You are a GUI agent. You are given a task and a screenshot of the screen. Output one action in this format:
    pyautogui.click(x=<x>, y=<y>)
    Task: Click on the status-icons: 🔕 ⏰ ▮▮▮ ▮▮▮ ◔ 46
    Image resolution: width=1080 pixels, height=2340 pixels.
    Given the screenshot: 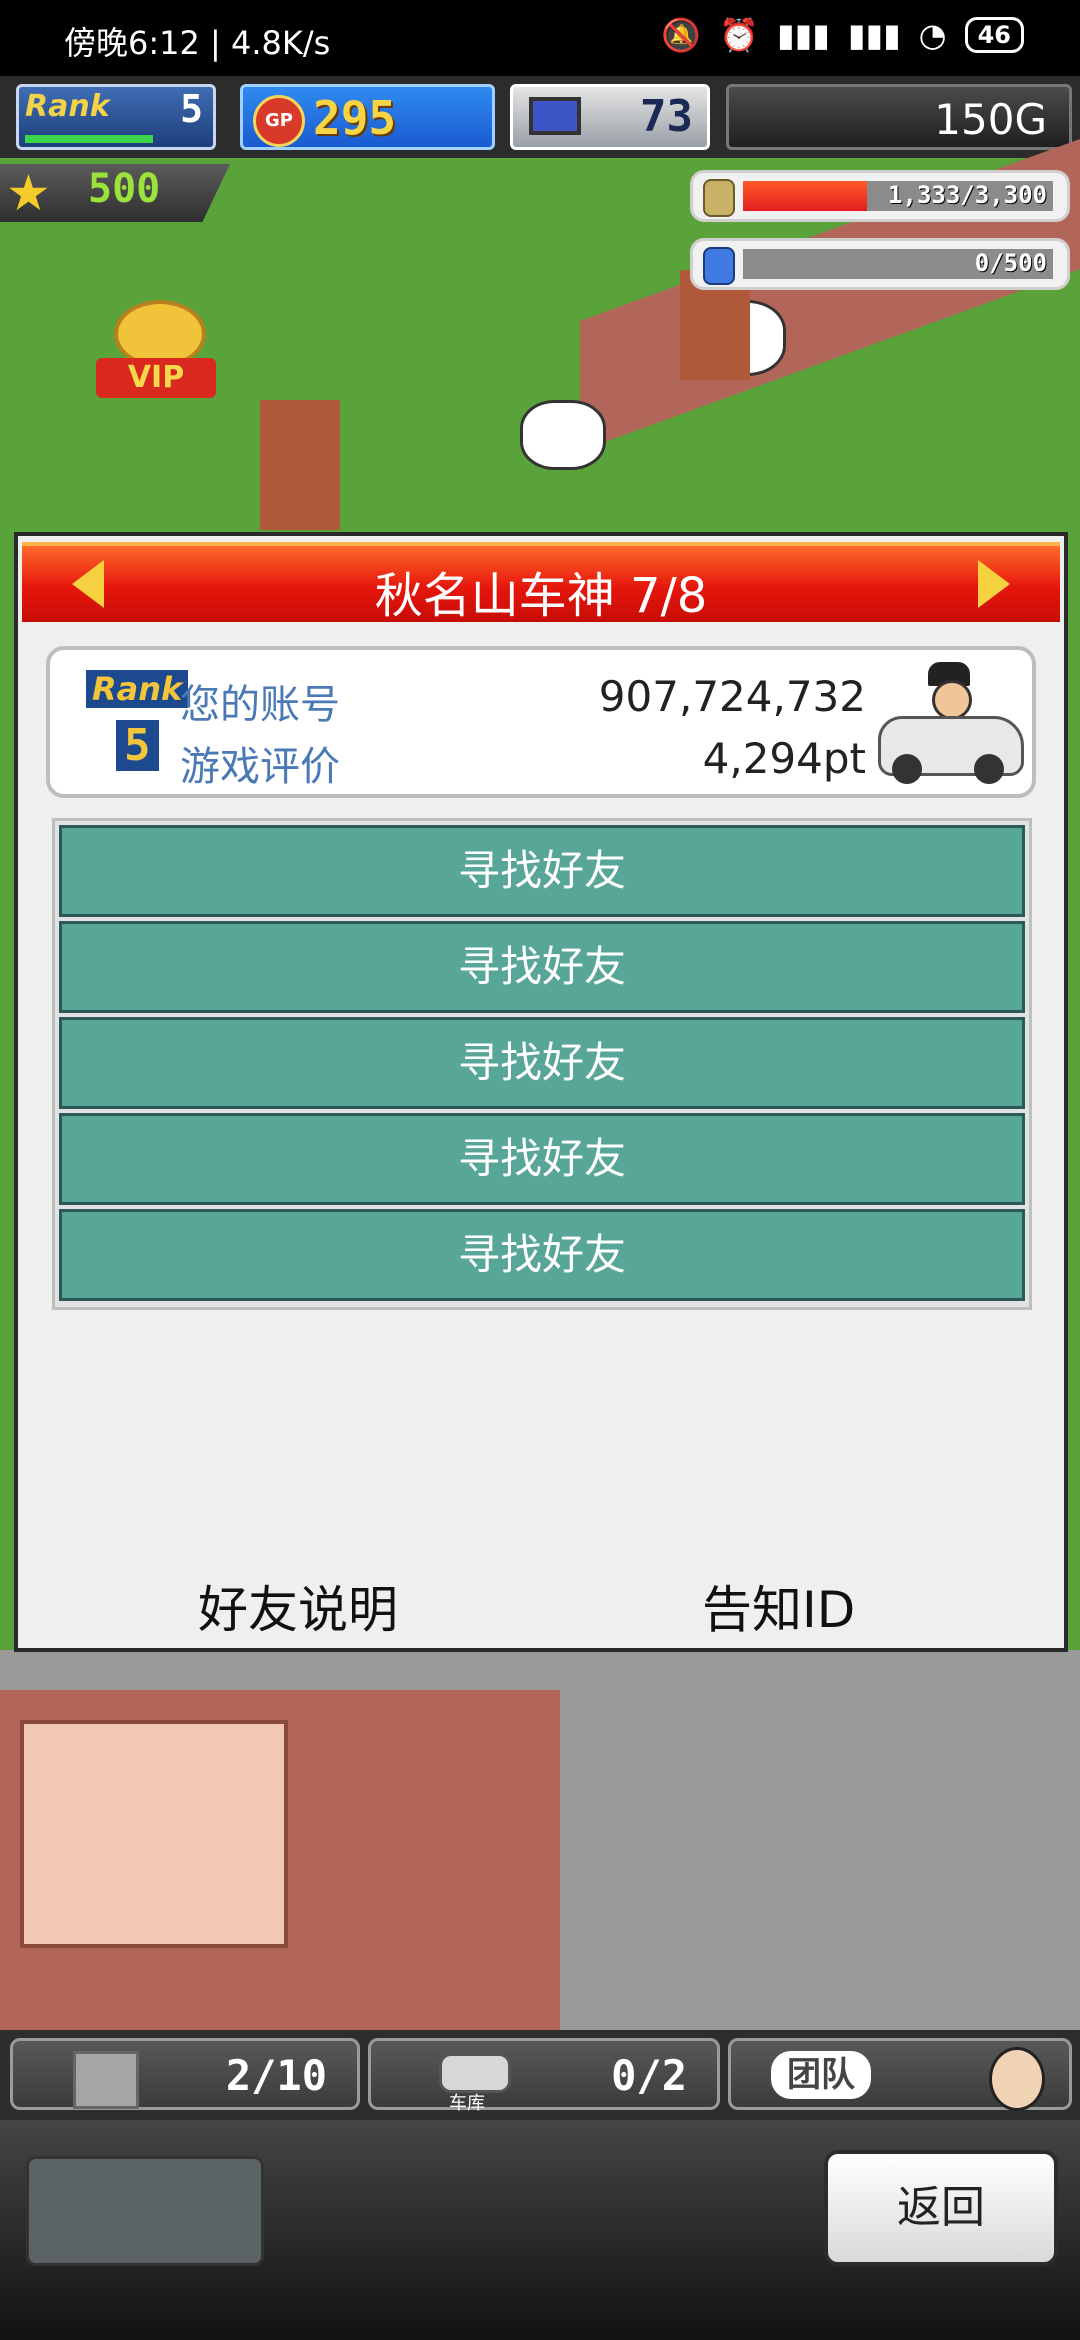 What is the action you would take?
    pyautogui.click(x=842, y=35)
    